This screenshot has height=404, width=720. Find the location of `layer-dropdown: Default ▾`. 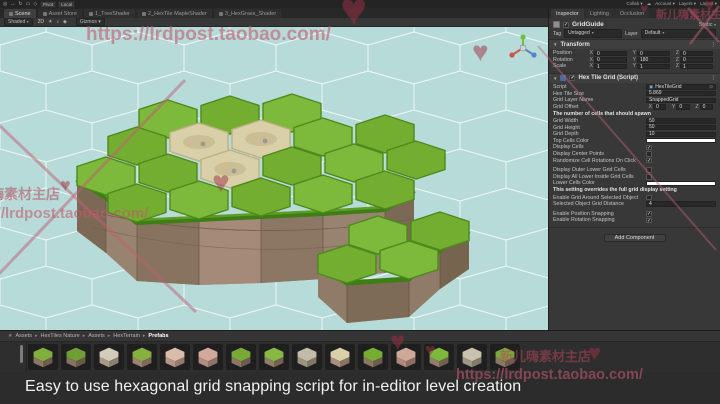

layer-dropdown: Default ▾ is located at coordinates (678, 33).